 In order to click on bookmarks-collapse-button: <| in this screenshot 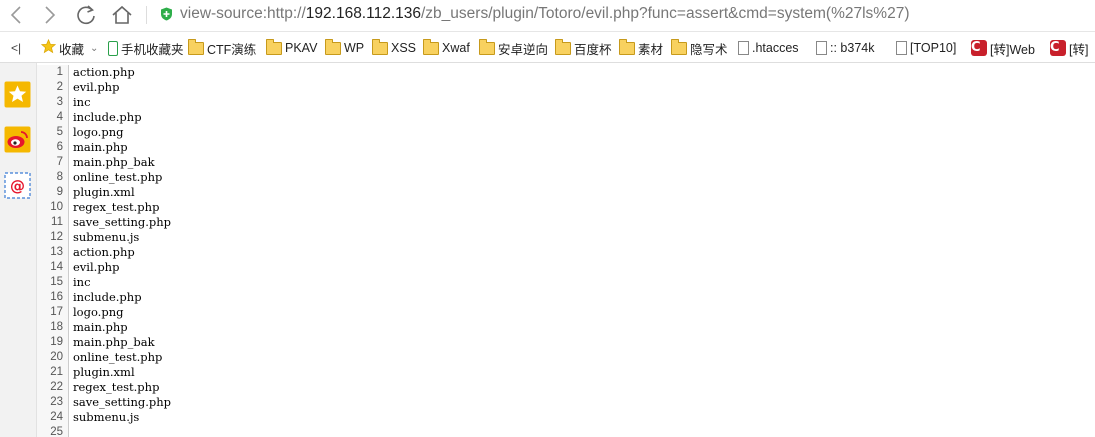, I will do `click(16, 48)`.